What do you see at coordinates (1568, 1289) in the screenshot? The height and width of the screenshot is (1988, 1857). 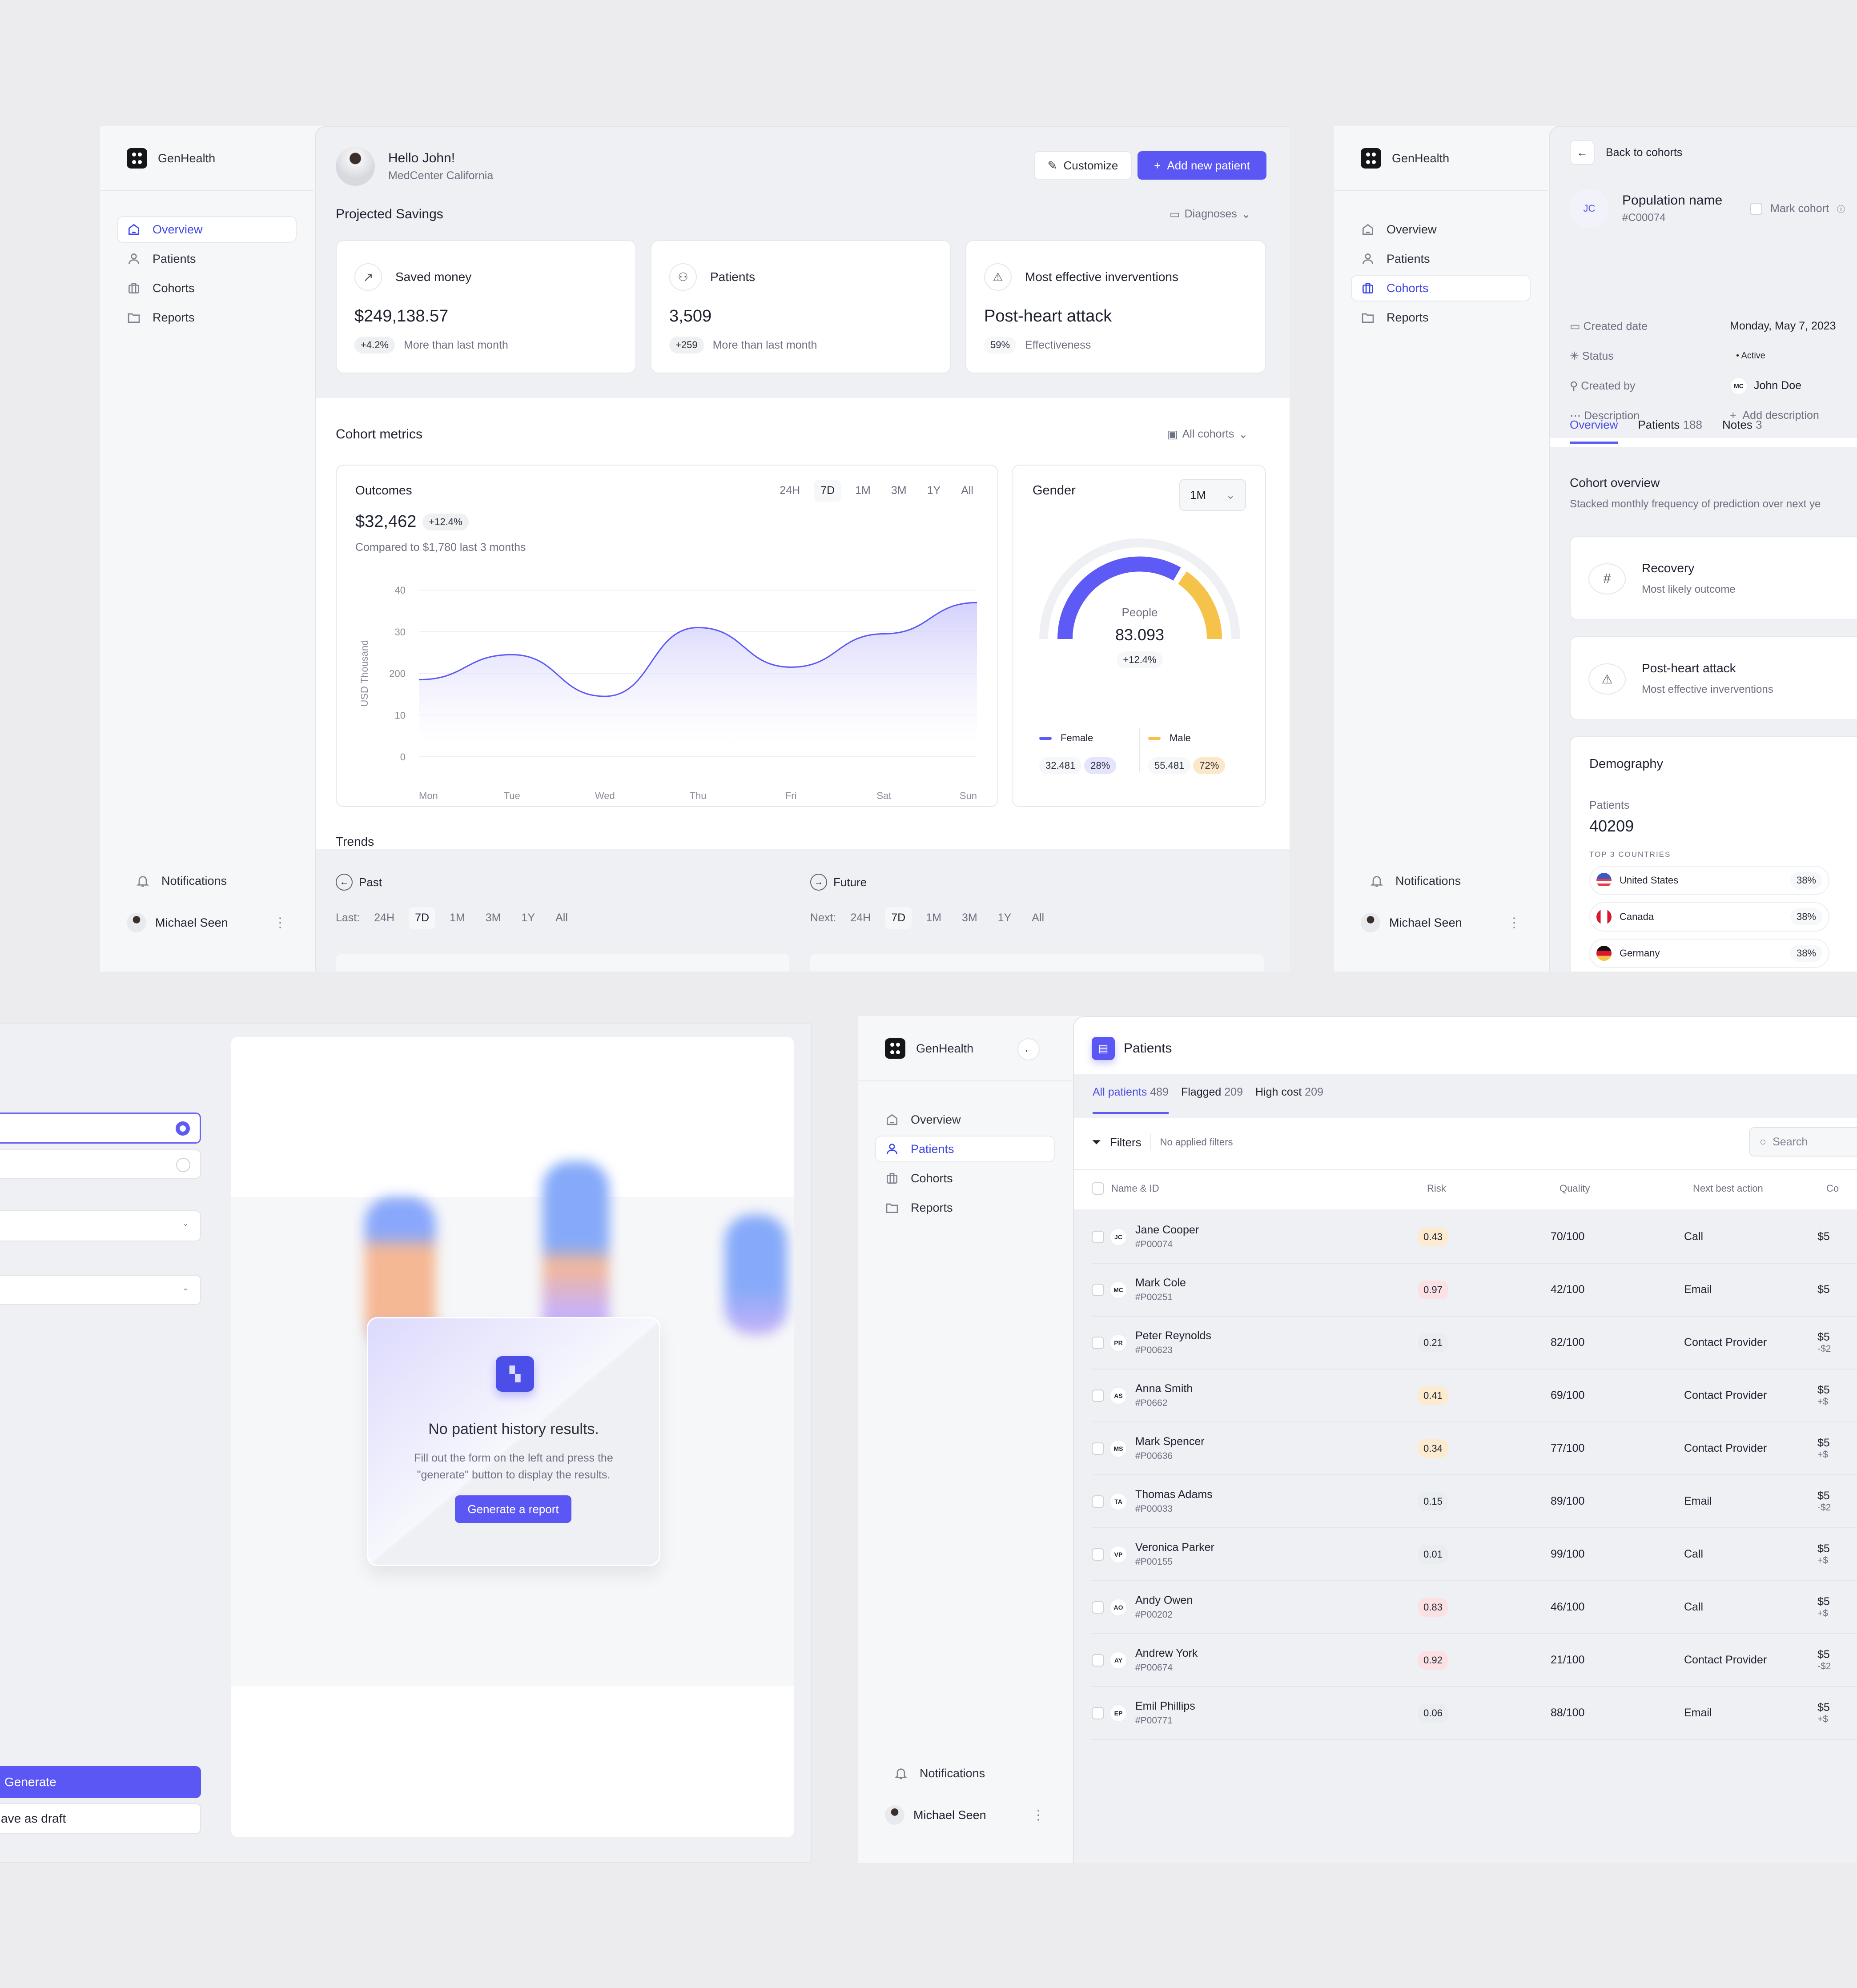 I see `quality-score: 42/100` at bounding box center [1568, 1289].